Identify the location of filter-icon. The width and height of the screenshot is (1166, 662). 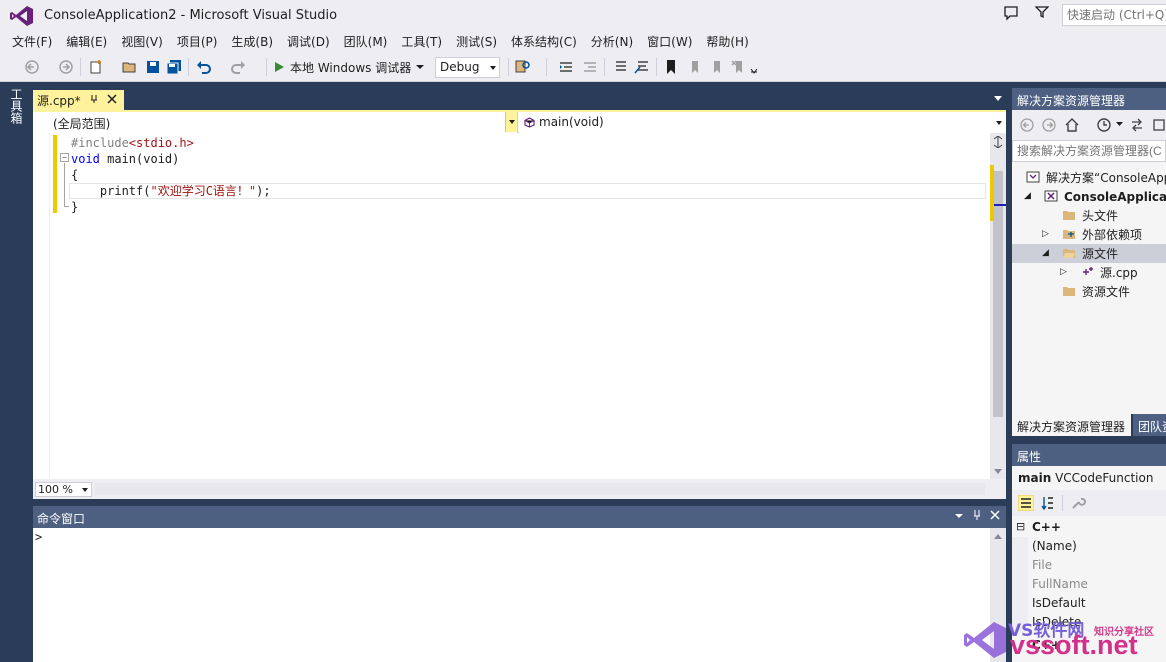
(1042, 12).